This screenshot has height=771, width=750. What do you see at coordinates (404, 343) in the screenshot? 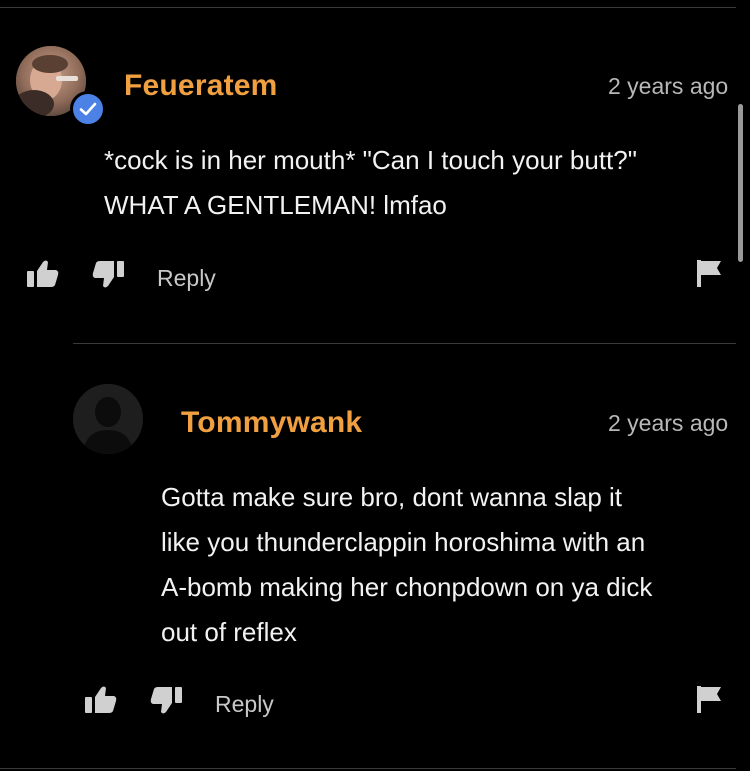
I see `reply-divider` at bounding box center [404, 343].